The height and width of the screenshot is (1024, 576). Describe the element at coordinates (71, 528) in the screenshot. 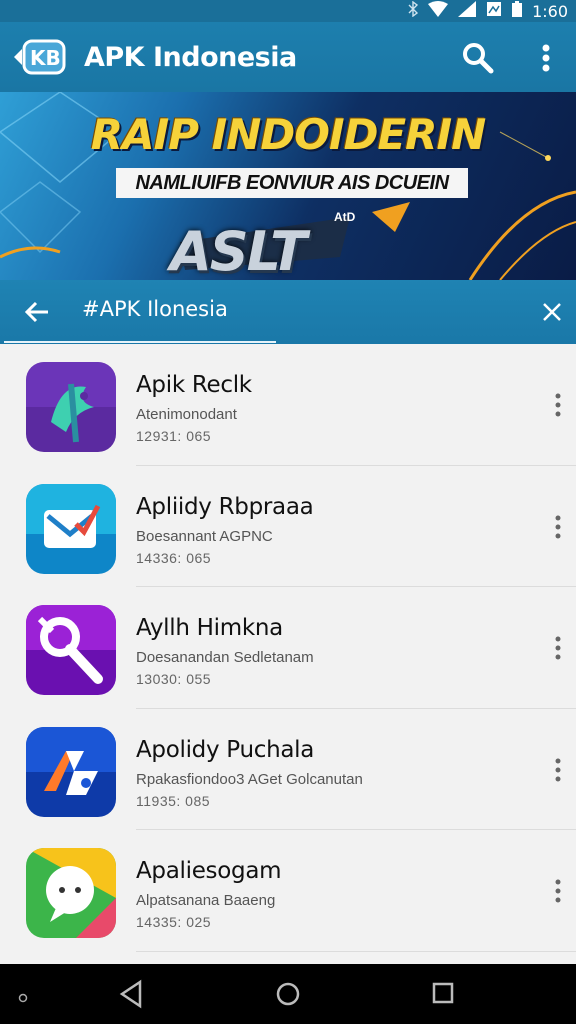

I see `app-icon-mail` at that location.